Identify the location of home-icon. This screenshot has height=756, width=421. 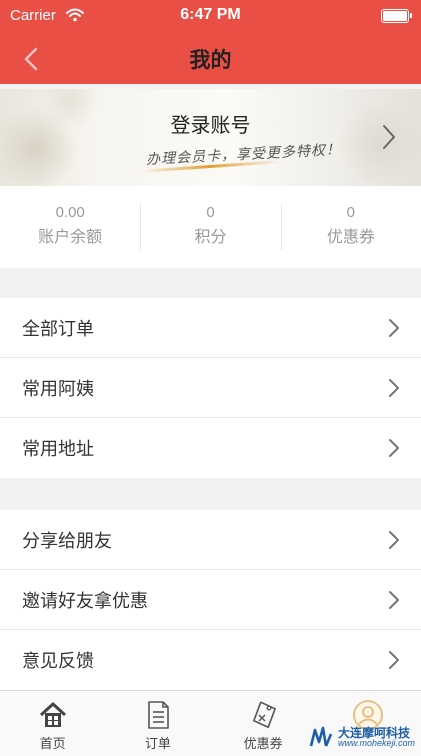
(52, 714).